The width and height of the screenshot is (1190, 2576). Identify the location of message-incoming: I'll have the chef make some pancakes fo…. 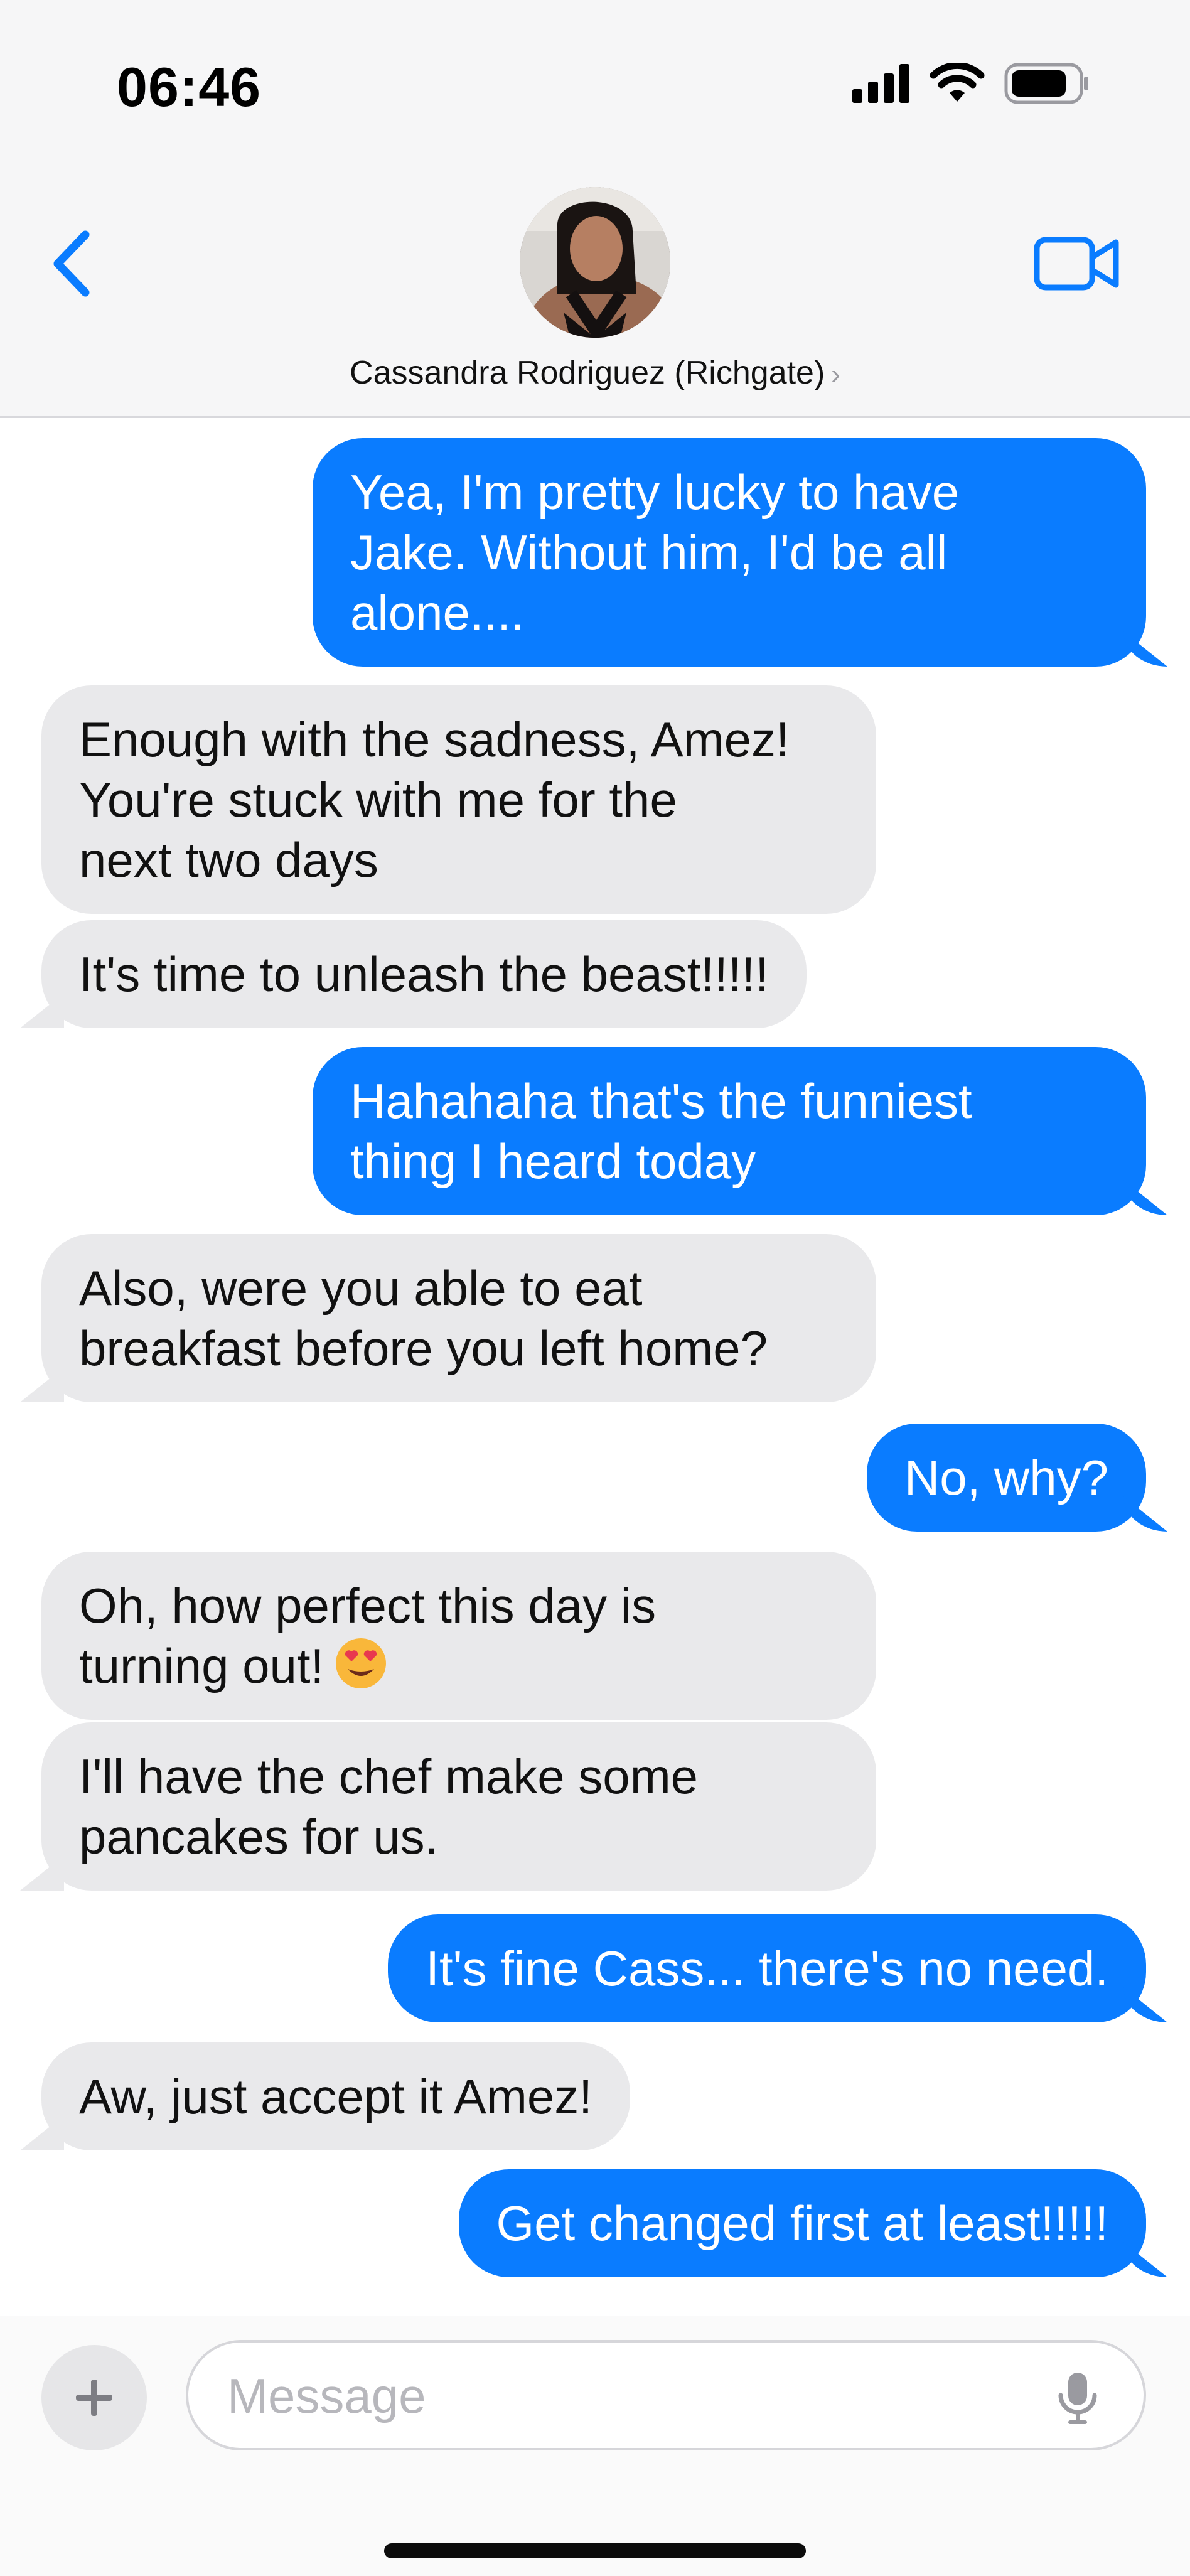
(458, 1806).